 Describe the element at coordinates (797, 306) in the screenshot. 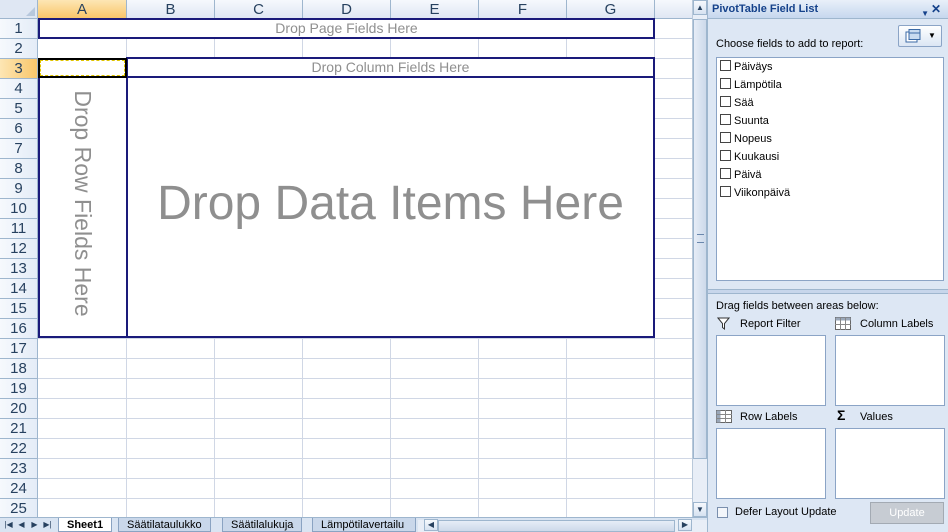

I see `drag-fields-label: Drag fields between areas below:` at that location.